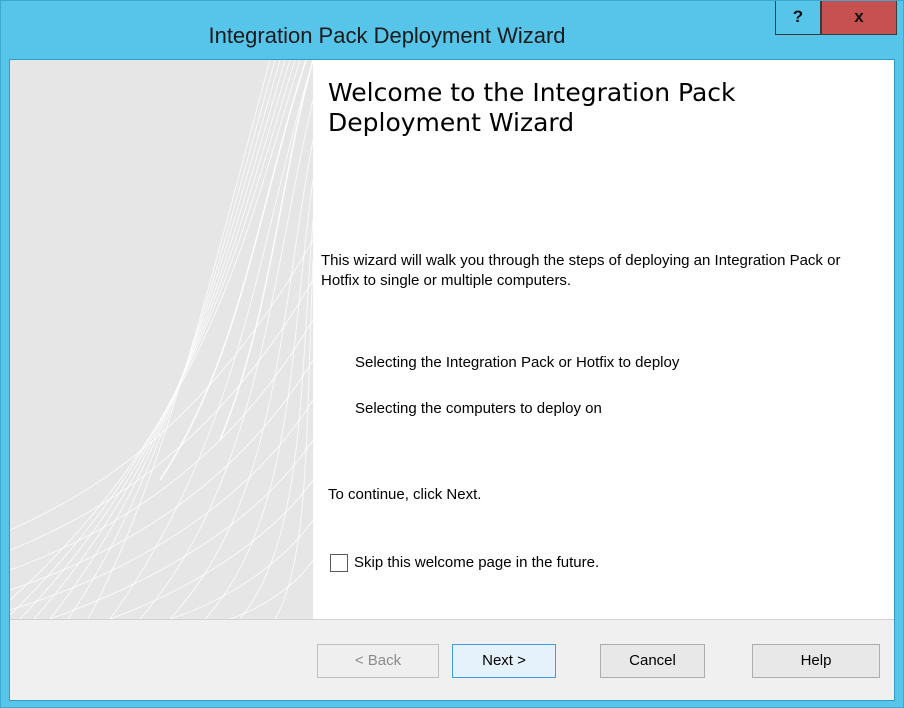 This screenshot has height=708, width=904. Describe the element at coordinates (339, 563) in the screenshot. I see `skip-welcome-checkbox` at that location.